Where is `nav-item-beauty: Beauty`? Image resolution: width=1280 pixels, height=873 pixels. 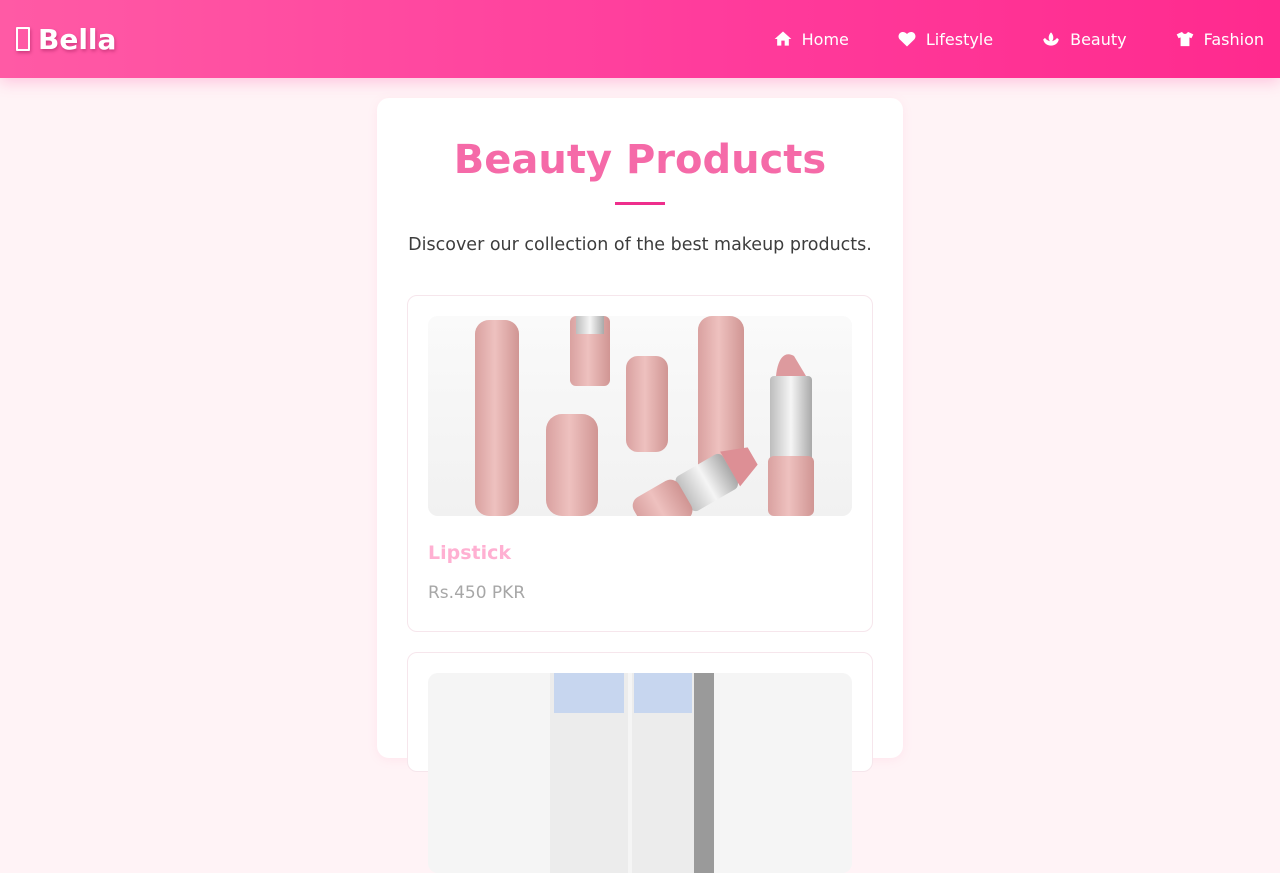
nav-item-beauty: Beauty is located at coordinates (1084, 39).